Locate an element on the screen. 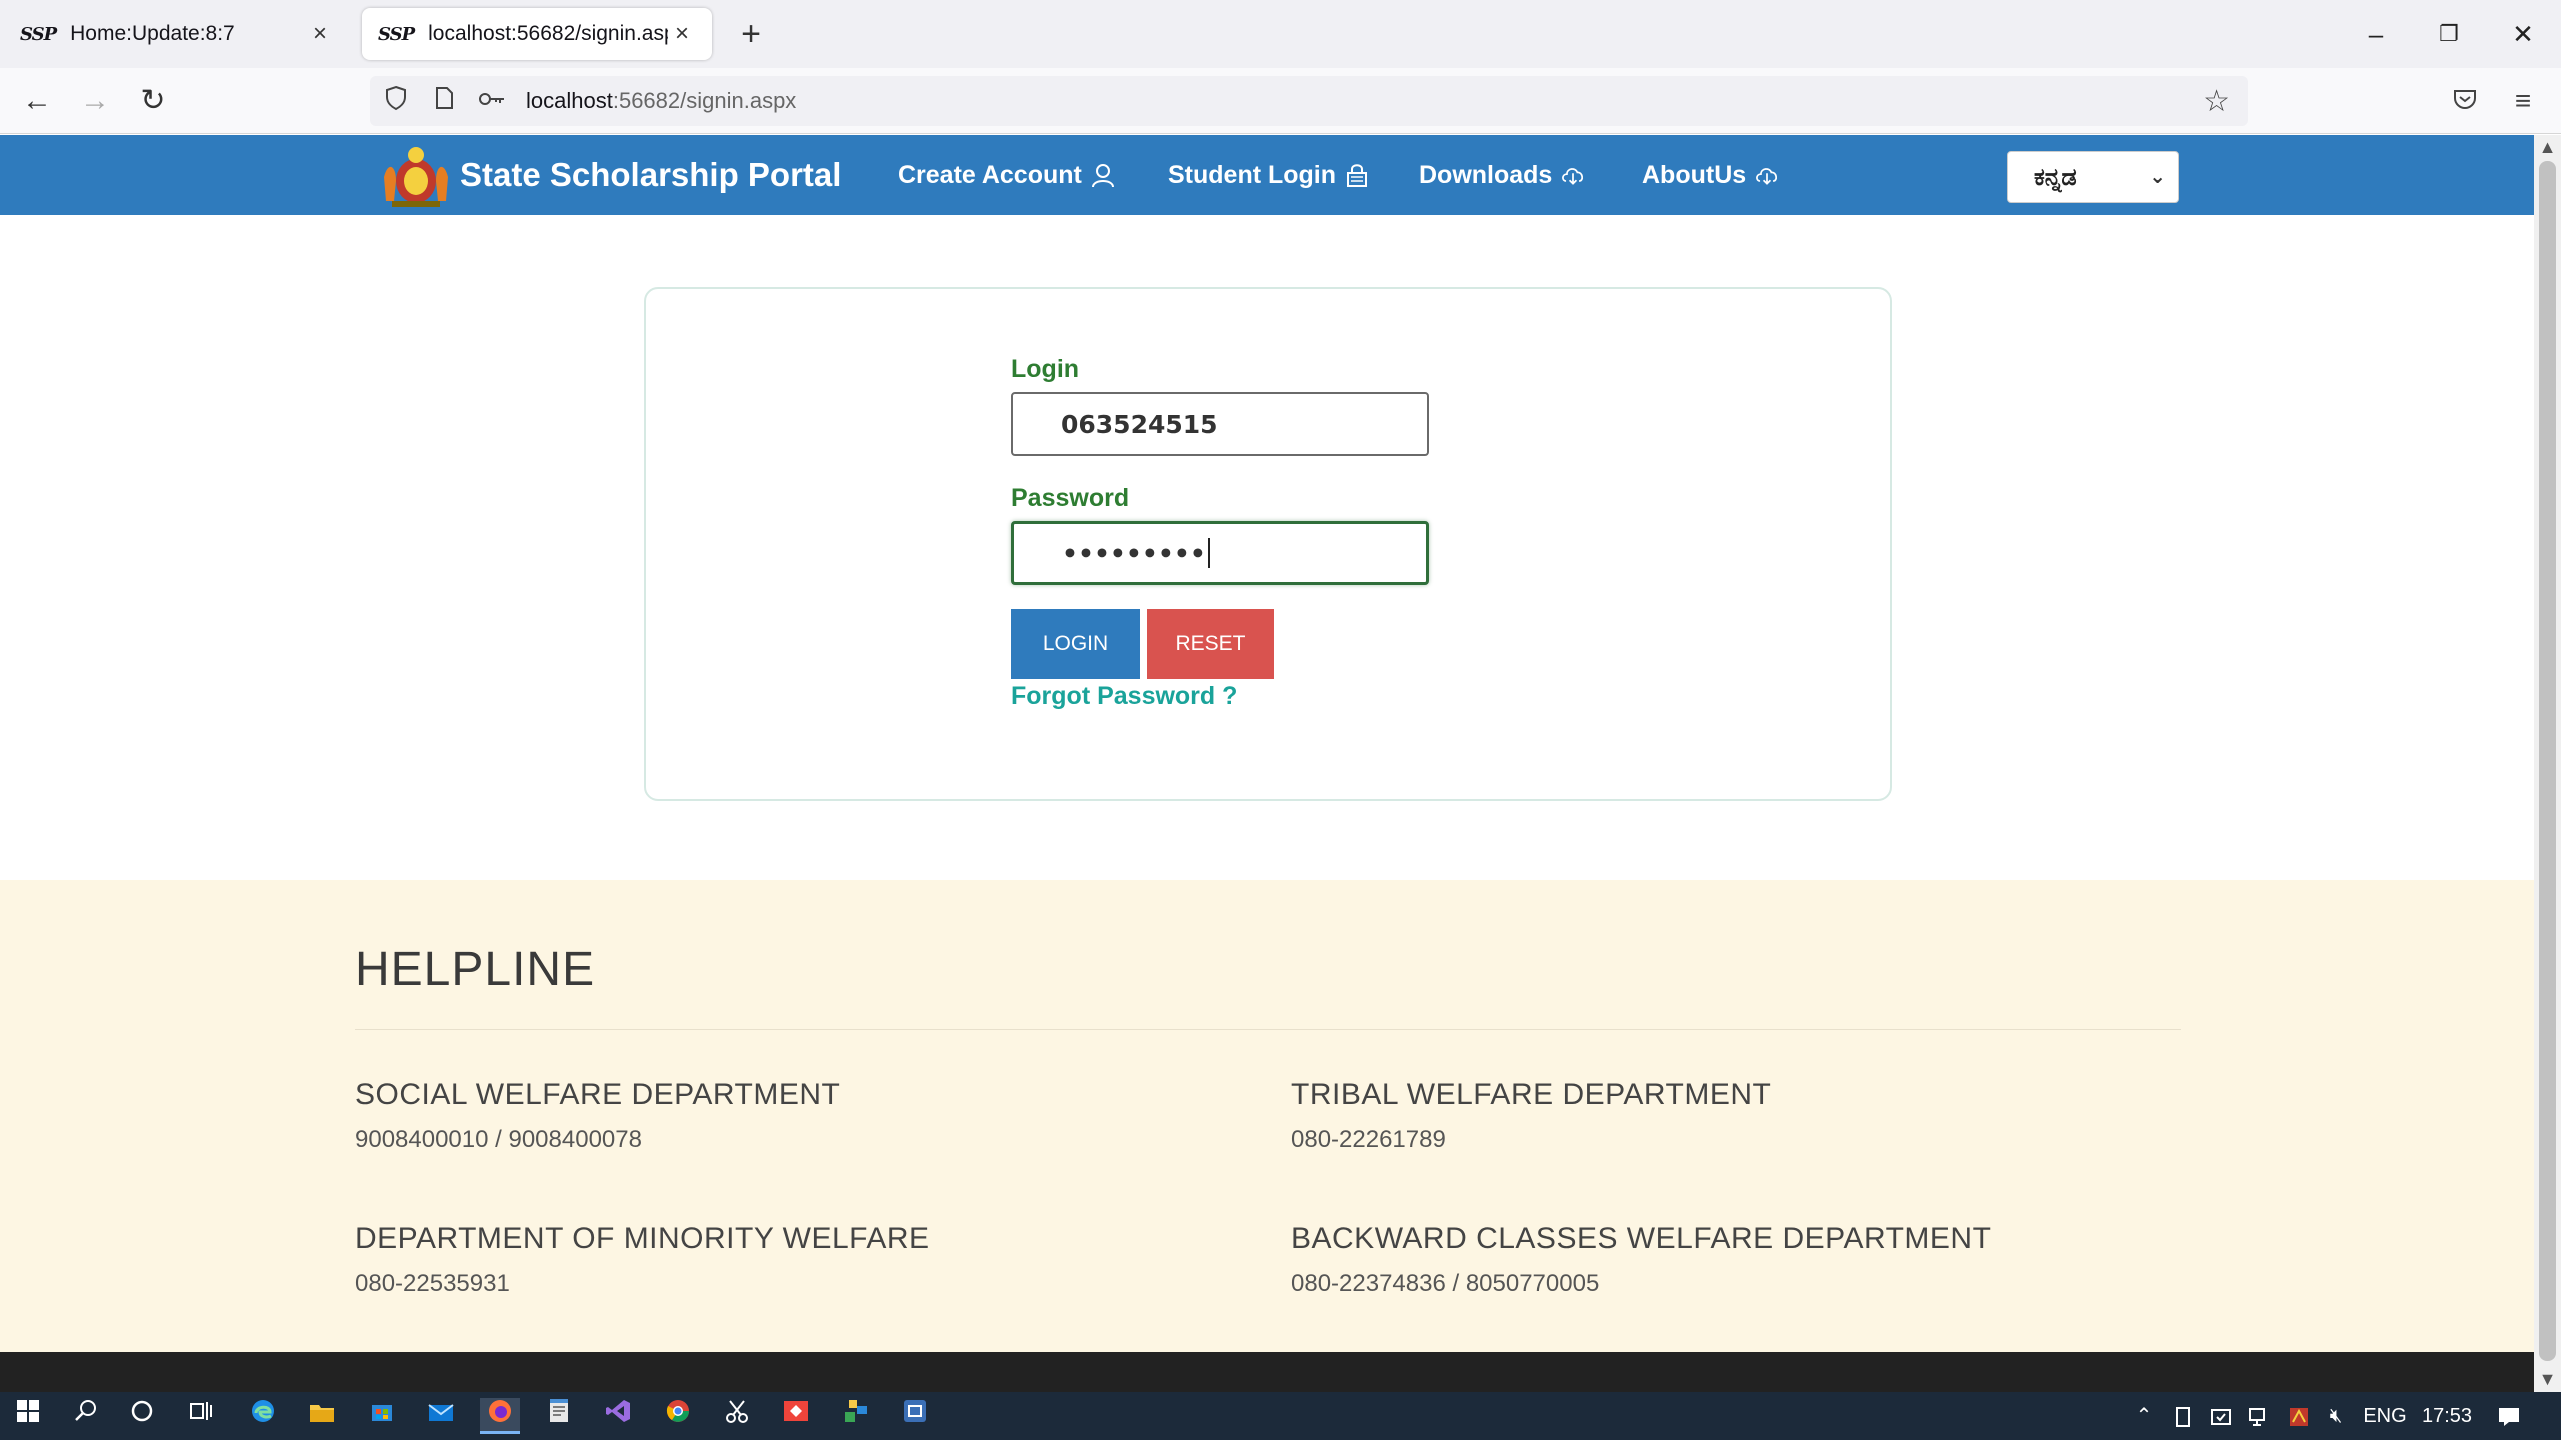  nav-downloads: Downloads is located at coordinates (1502, 175).